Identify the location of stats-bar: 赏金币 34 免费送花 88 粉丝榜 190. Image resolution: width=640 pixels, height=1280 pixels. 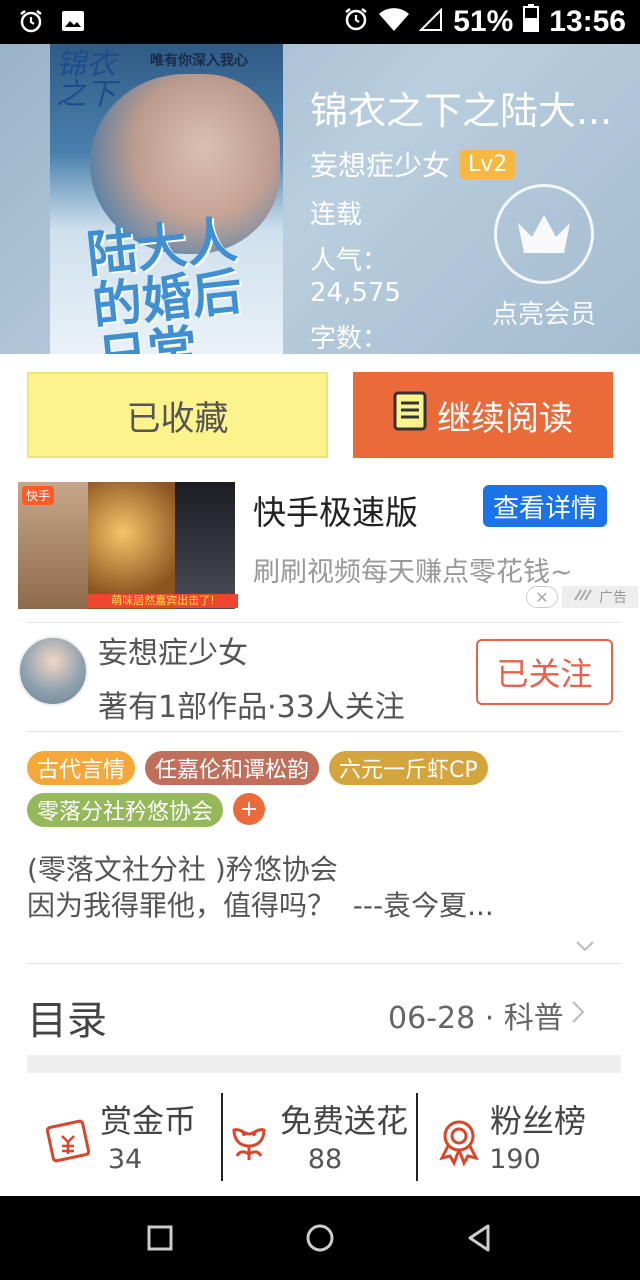
(320, 1140).